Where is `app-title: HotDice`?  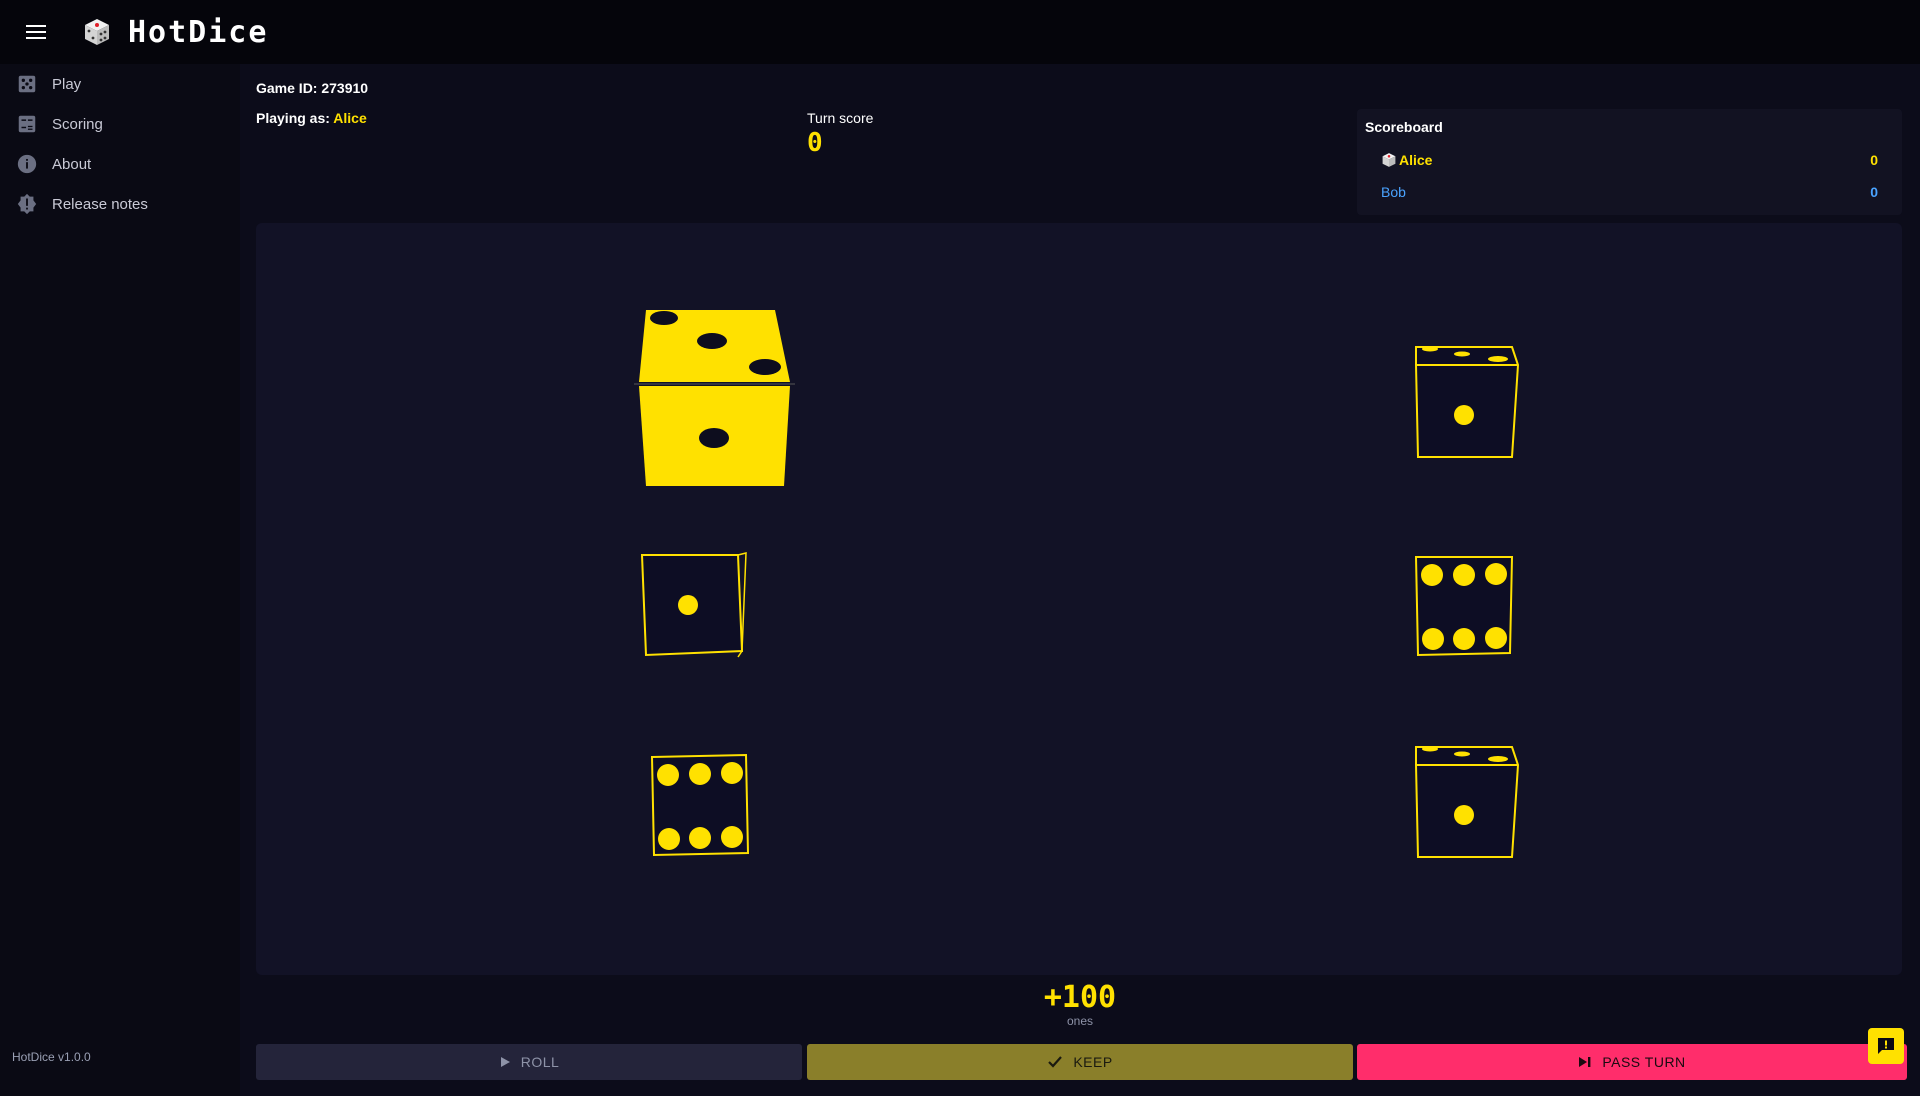
app-title: HotDice is located at coordinates (198, 32).